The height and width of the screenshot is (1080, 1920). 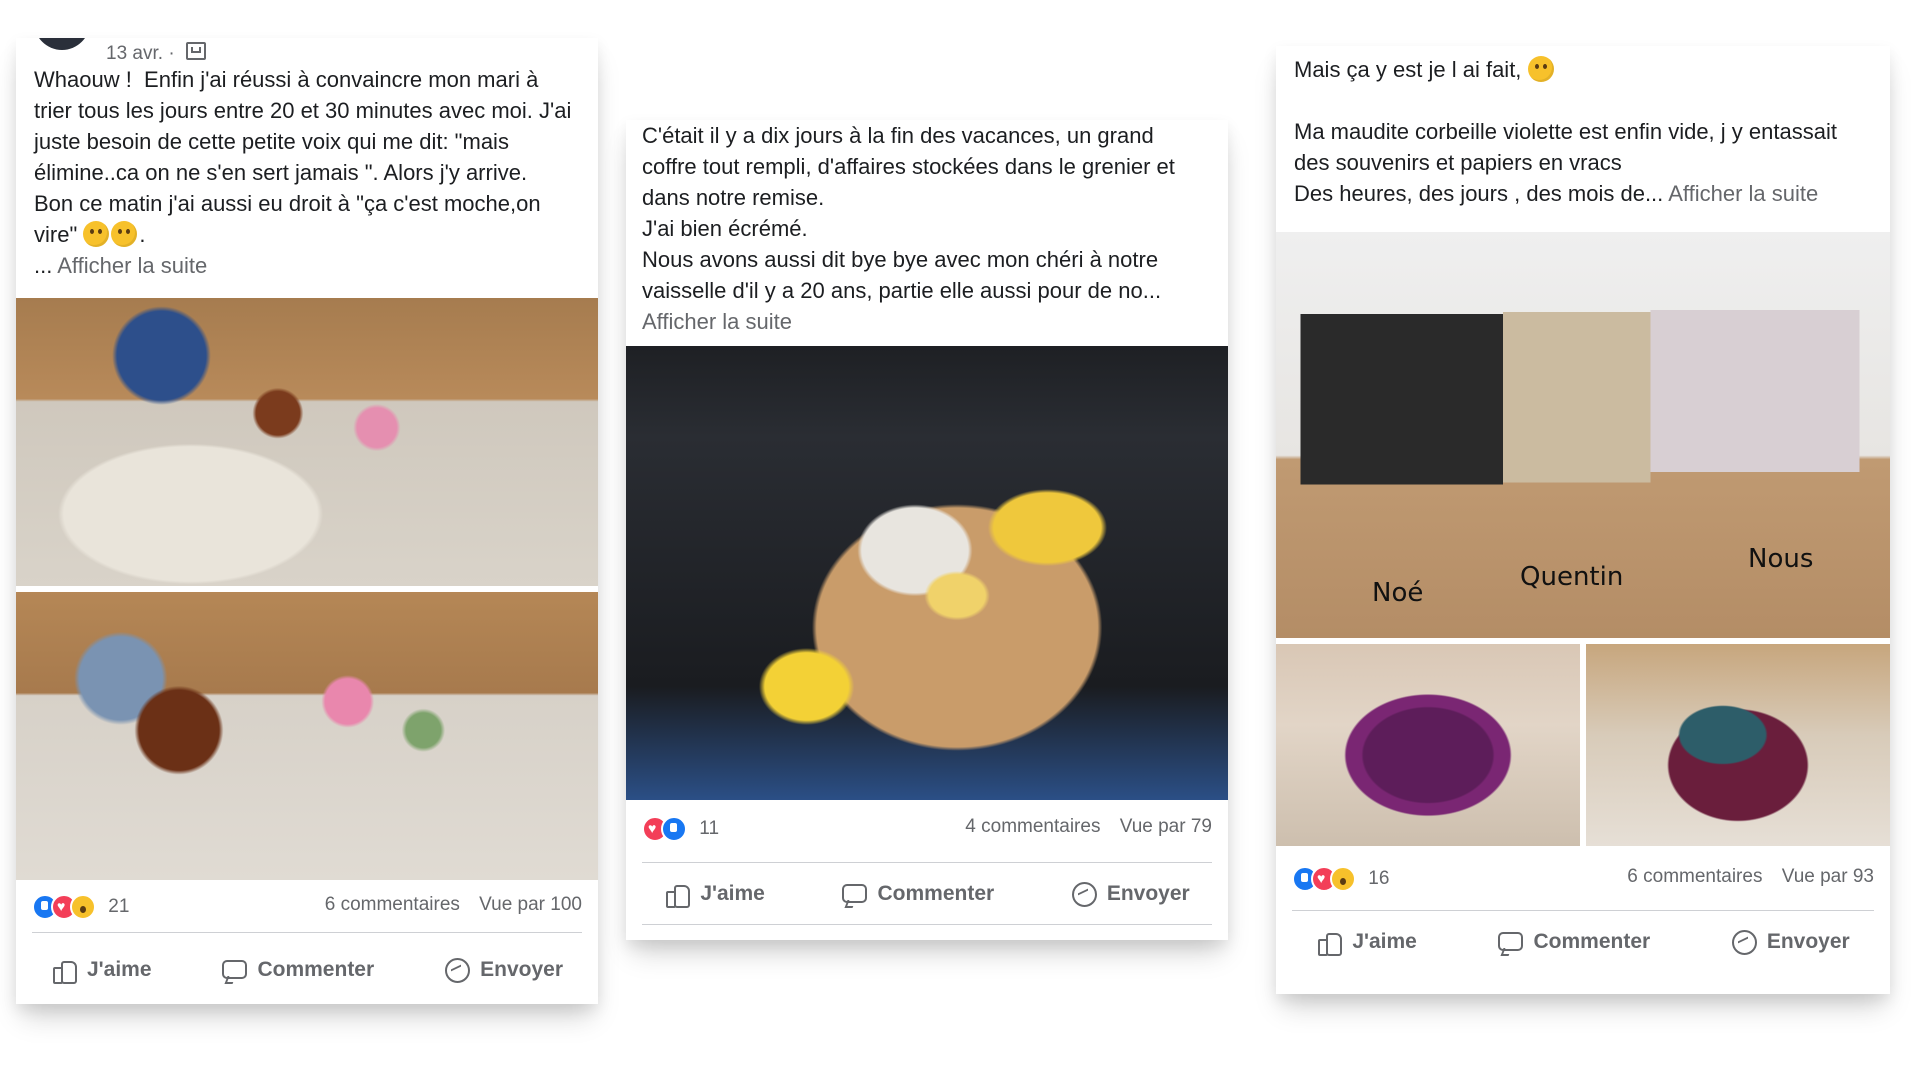 What do you see at coordinates (96, 234) in the screenshot?
I see `thinking-emoji-icon` at bounding box center [96, 234].